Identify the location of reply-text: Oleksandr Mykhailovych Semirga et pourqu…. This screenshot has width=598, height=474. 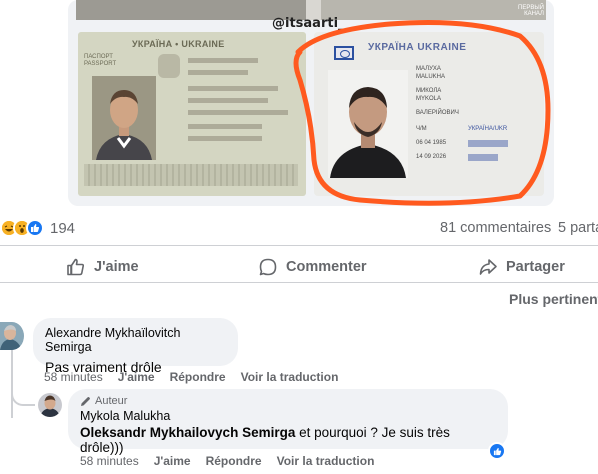
(288, 440).